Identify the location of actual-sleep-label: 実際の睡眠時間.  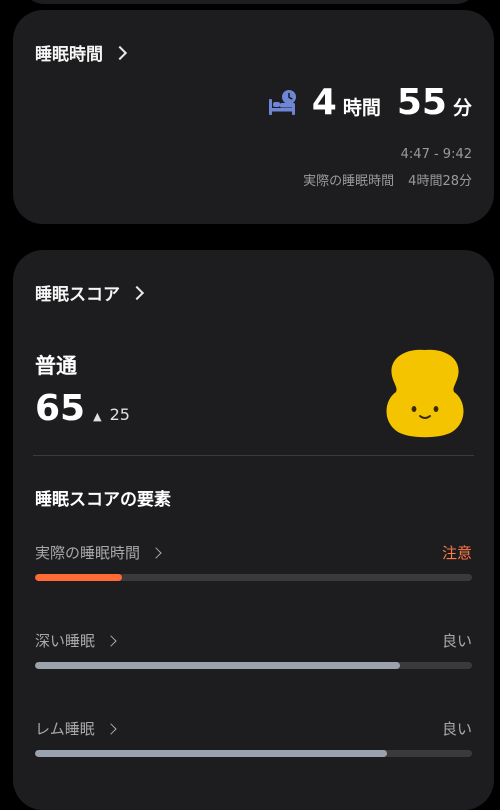
(349, 181).